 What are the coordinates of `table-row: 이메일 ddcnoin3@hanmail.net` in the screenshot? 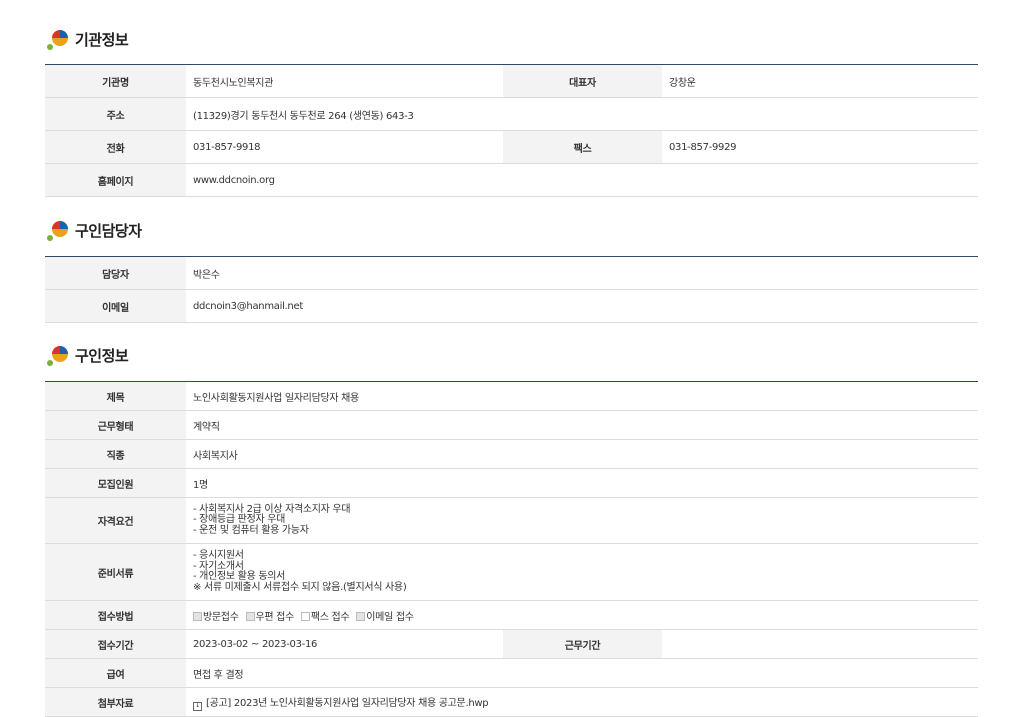 It's located at (511, 306).